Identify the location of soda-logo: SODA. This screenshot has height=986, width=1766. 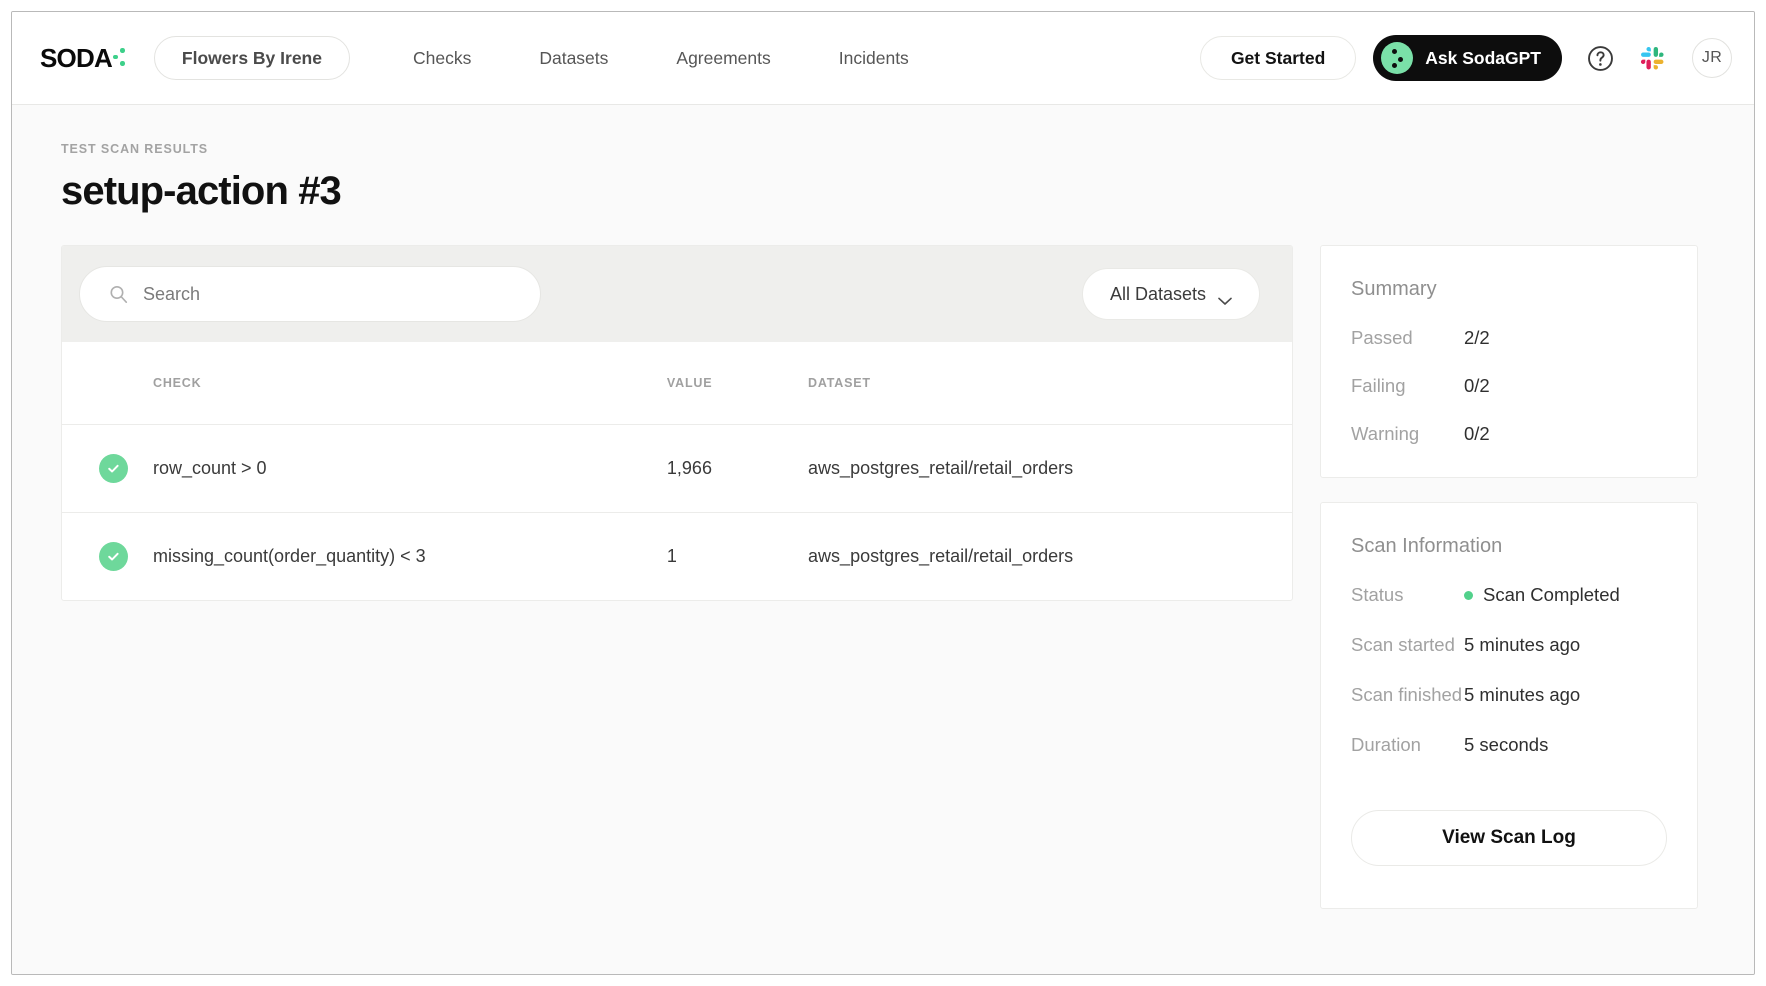
(84, 58).